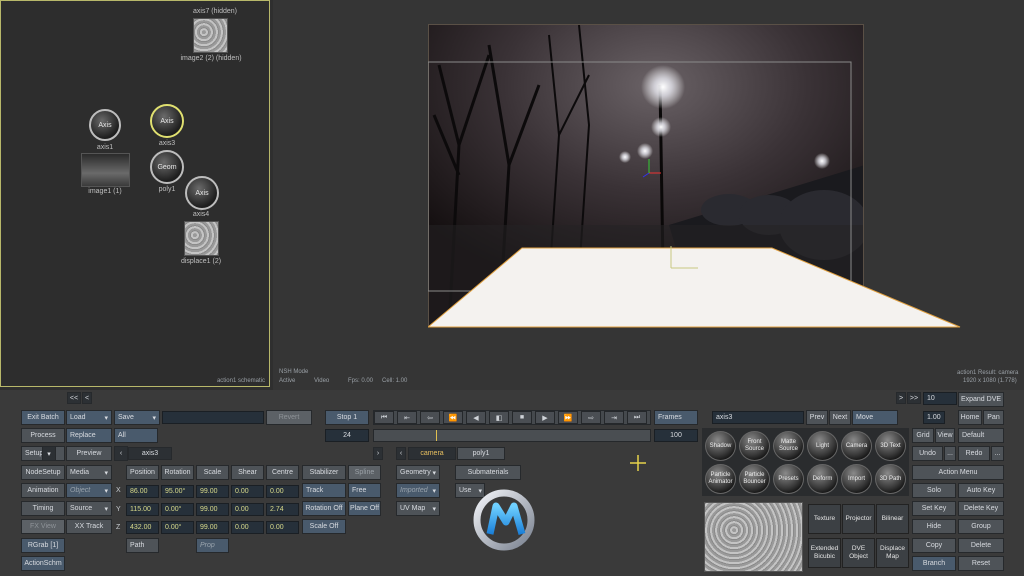 The image size is (1024, 576). Describe the element at coordinates (824, 553) in the screenshot. I see `extended-bicubic-node-button: Extended Bicubic` at that location.